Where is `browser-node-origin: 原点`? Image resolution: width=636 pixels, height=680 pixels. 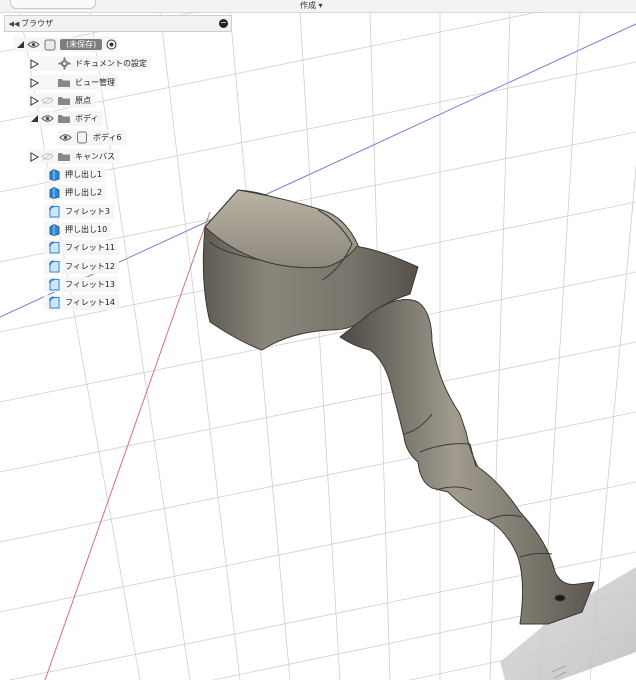 browser-node-origin: 原点 is located at coordinates (61, 100).